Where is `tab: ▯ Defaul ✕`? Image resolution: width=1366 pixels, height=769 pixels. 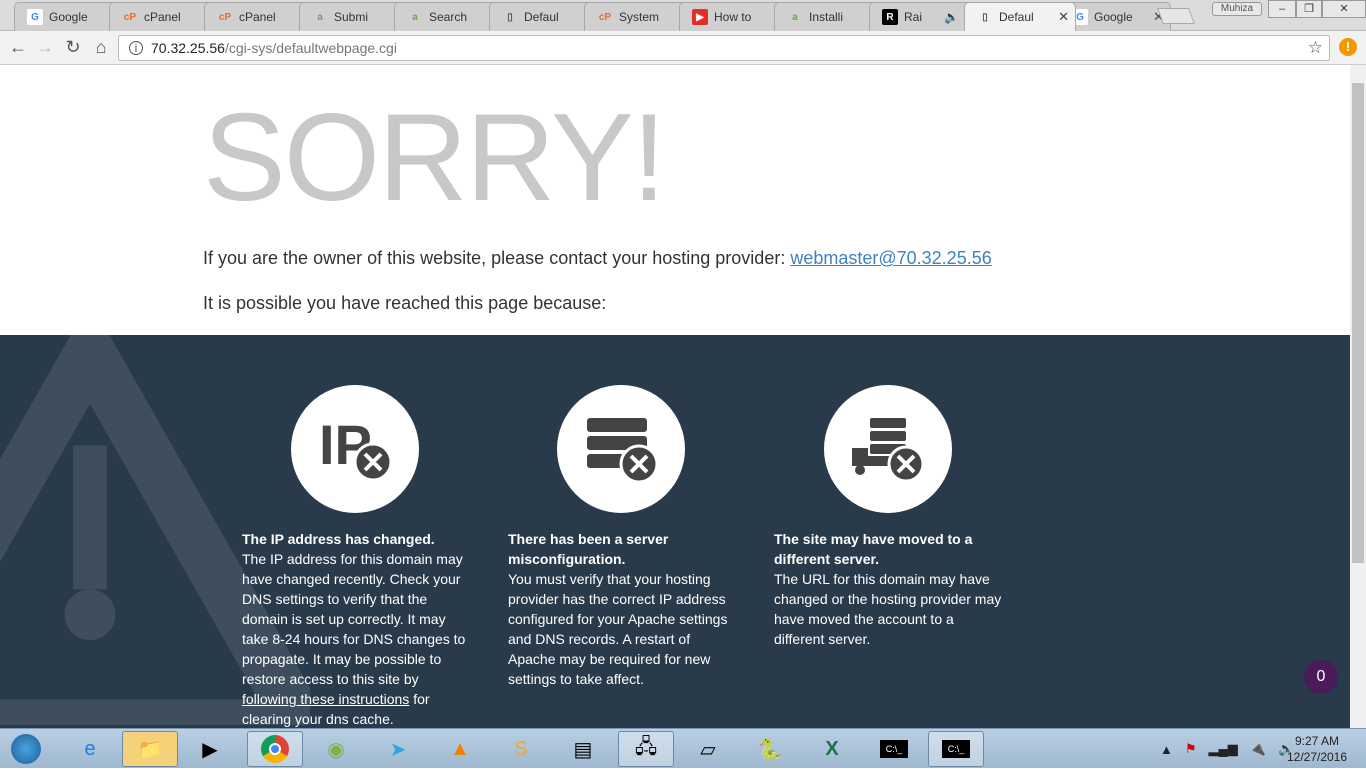
tab: ▯ Defaul ✕ is located at coordinates (1020, 16).